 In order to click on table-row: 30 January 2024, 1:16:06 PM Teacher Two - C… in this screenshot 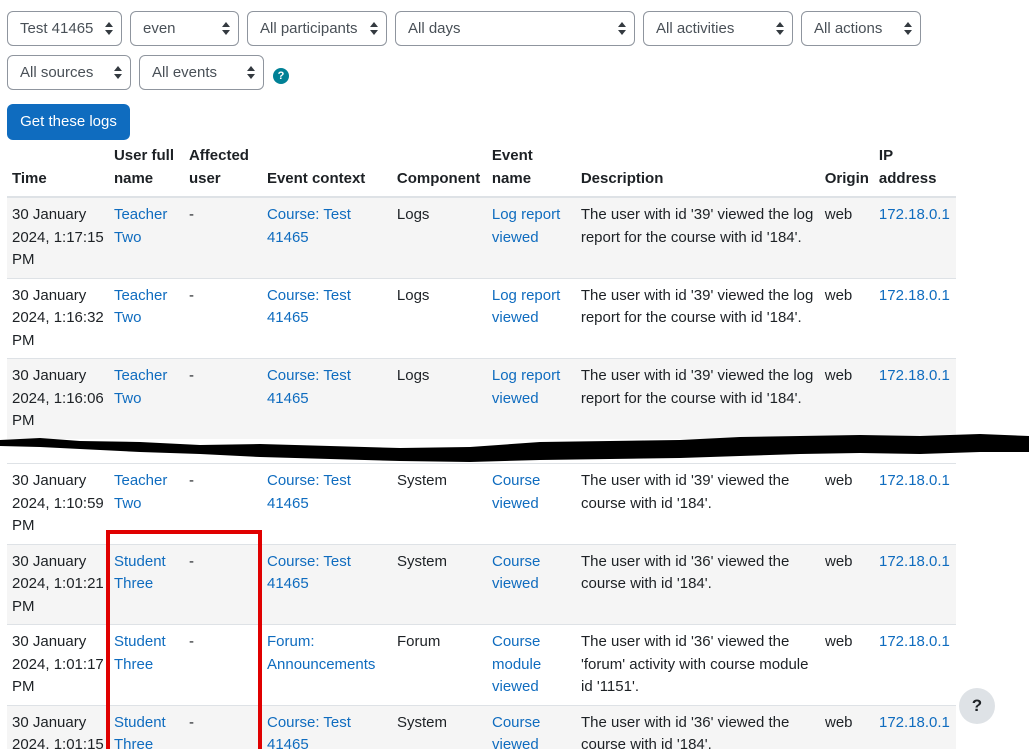, I will do `click(481, 398)`.